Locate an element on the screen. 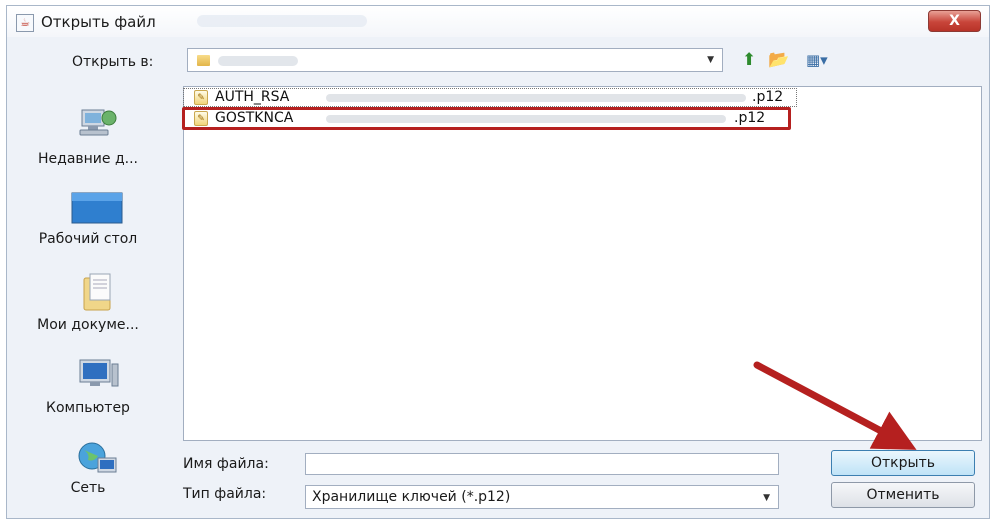 This screenshot has width=992, height=521. place-label-computer: Компьютер is located at coordinates (88, 408).